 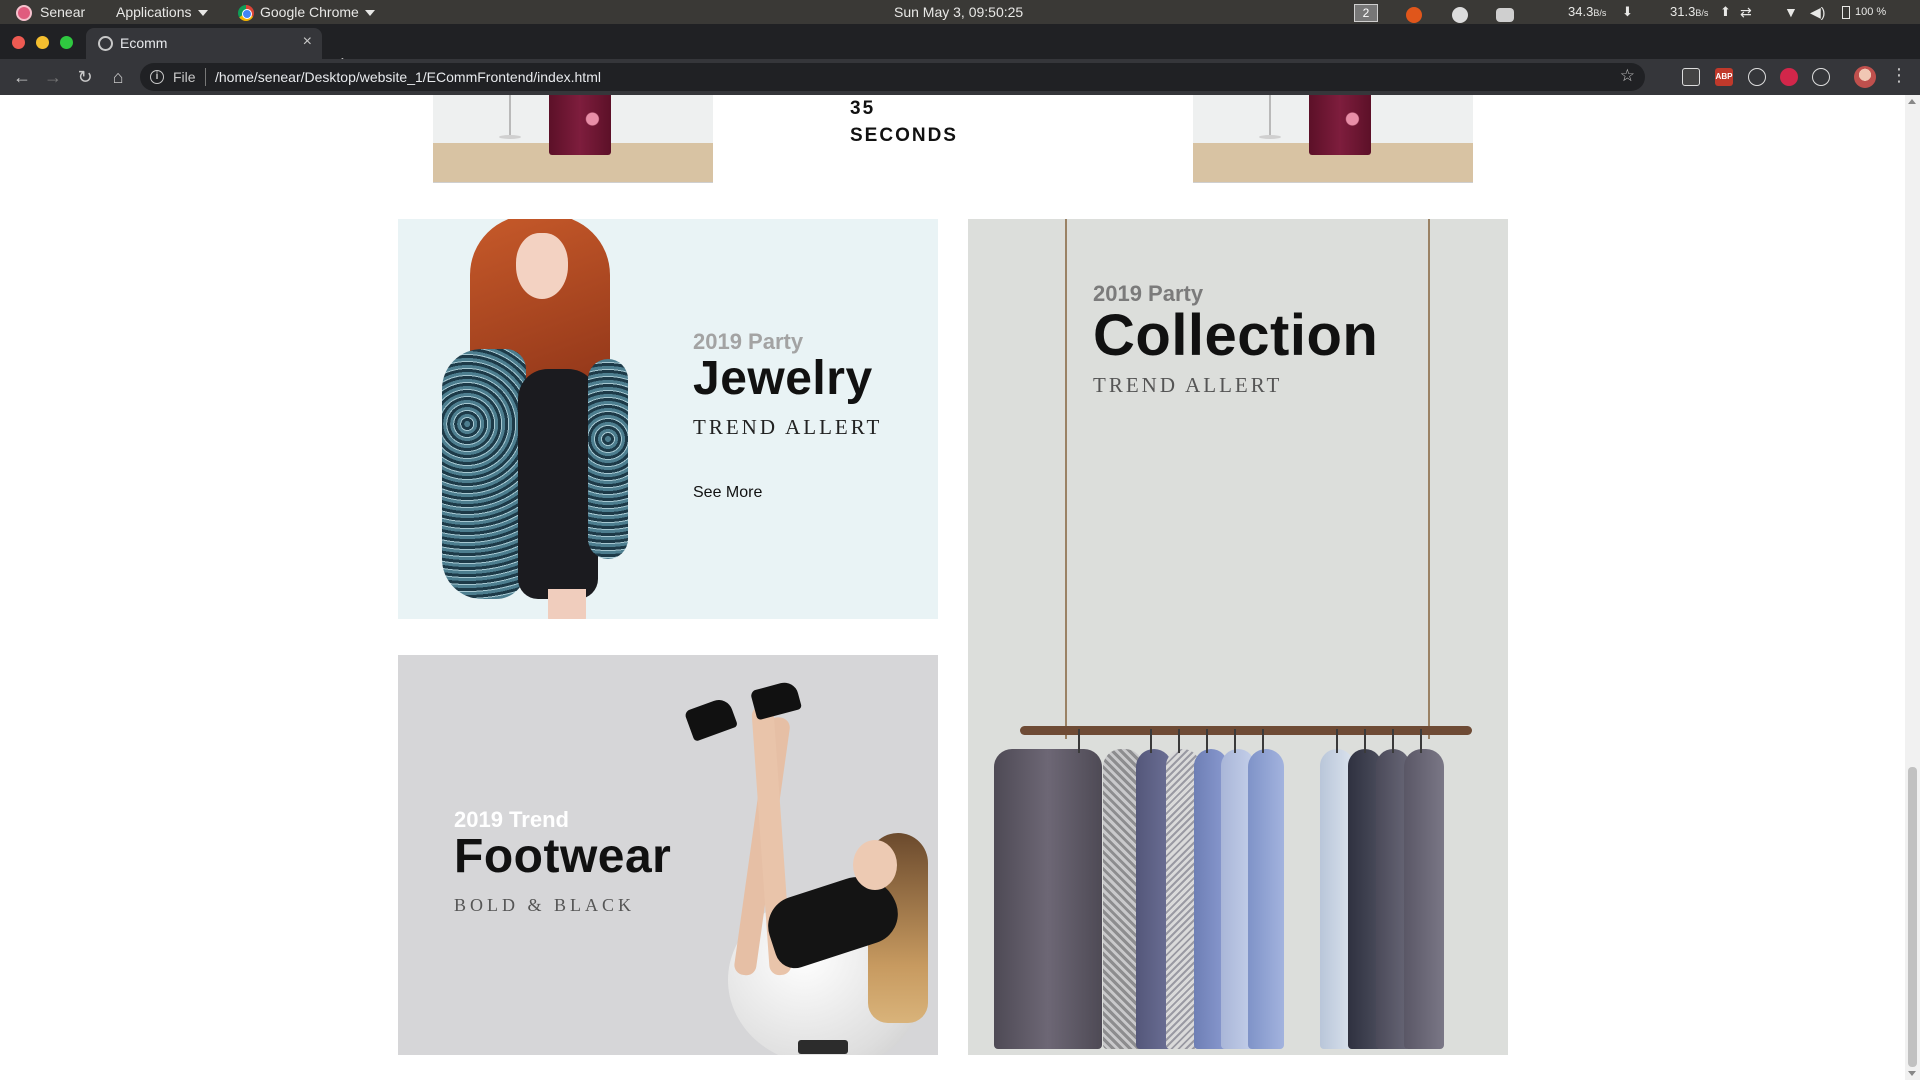 I want to click on rack-rod, so click(x=1246, y=730).